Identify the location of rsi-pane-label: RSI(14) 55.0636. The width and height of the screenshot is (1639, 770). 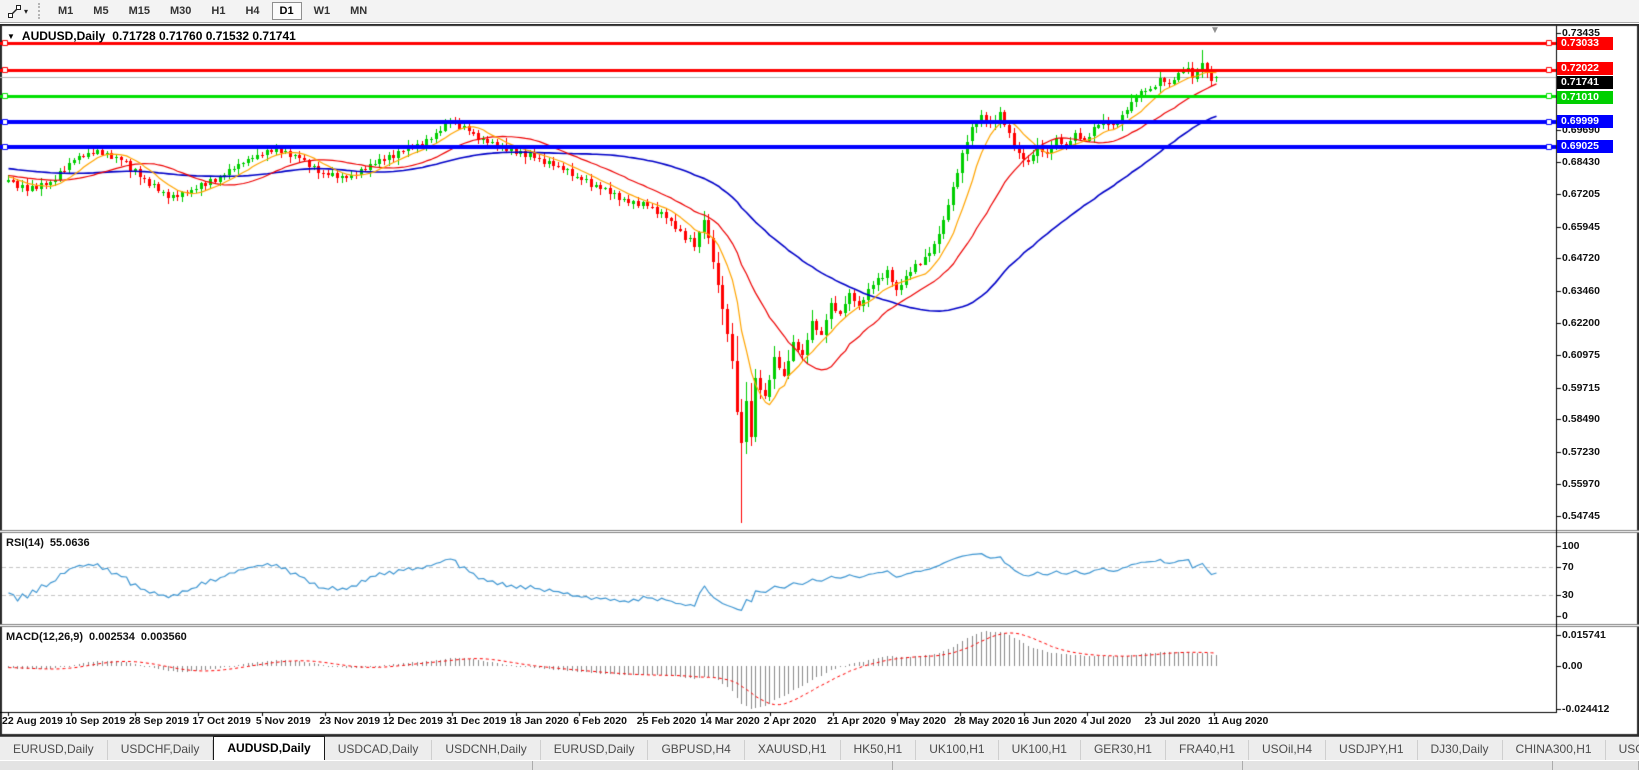
(48, 543).